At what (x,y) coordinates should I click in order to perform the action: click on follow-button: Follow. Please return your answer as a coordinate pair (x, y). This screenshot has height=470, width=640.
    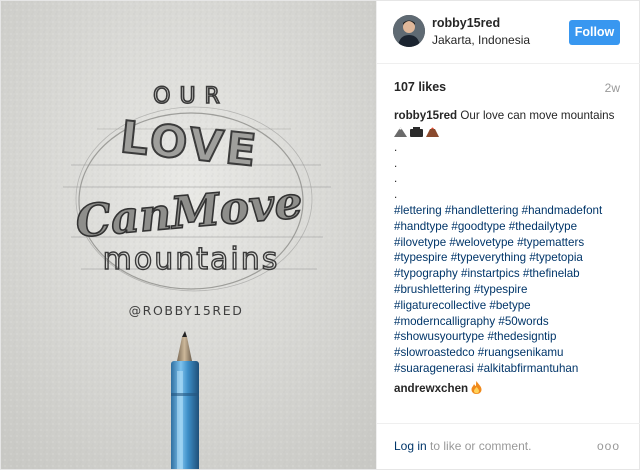
    Looking at the image, I should click on (594, 32).